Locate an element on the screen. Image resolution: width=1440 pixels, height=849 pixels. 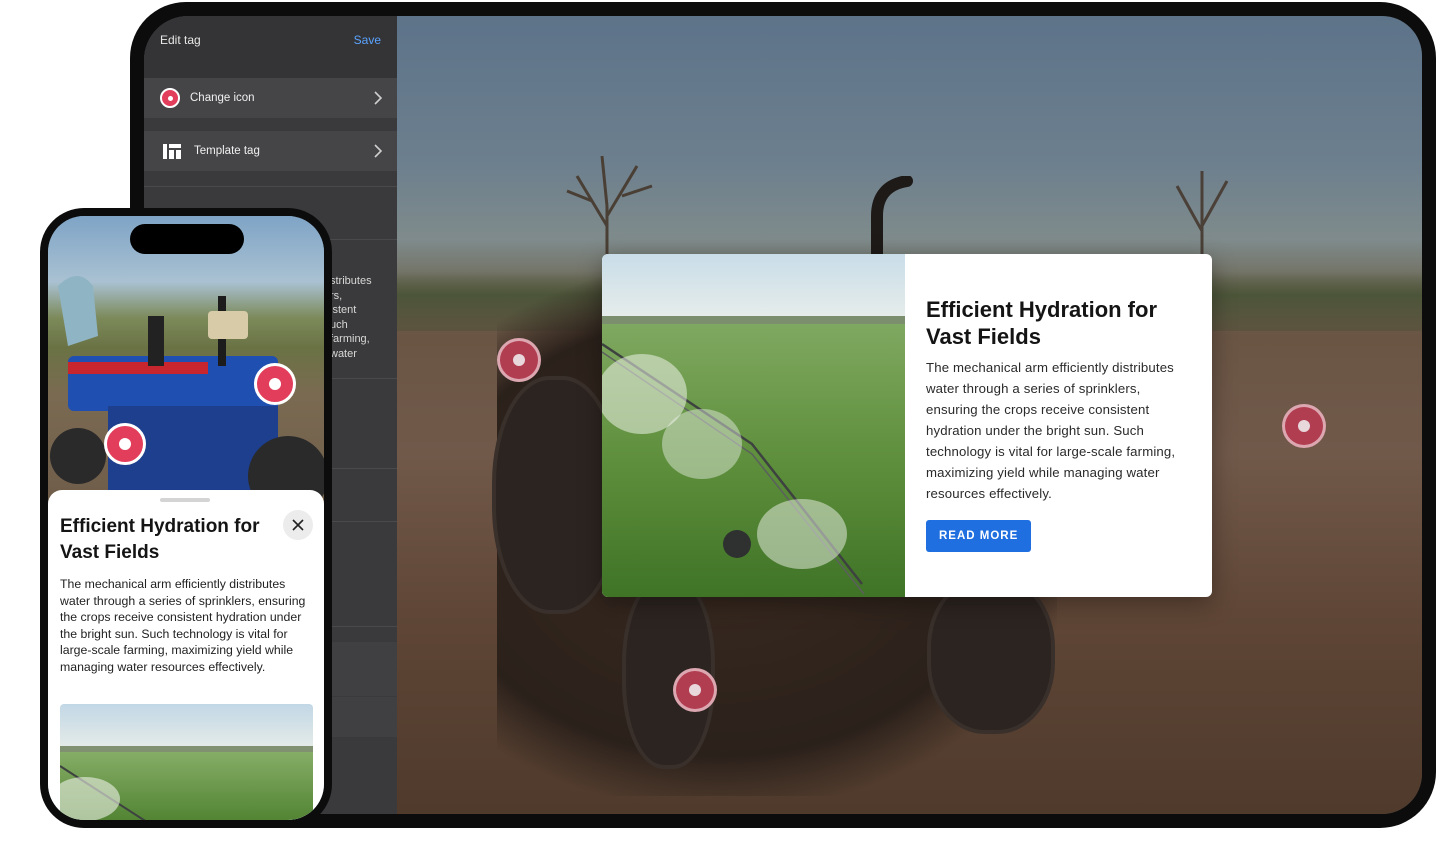
sidebar-title: Edit tag is located at coordinates (180, 40).